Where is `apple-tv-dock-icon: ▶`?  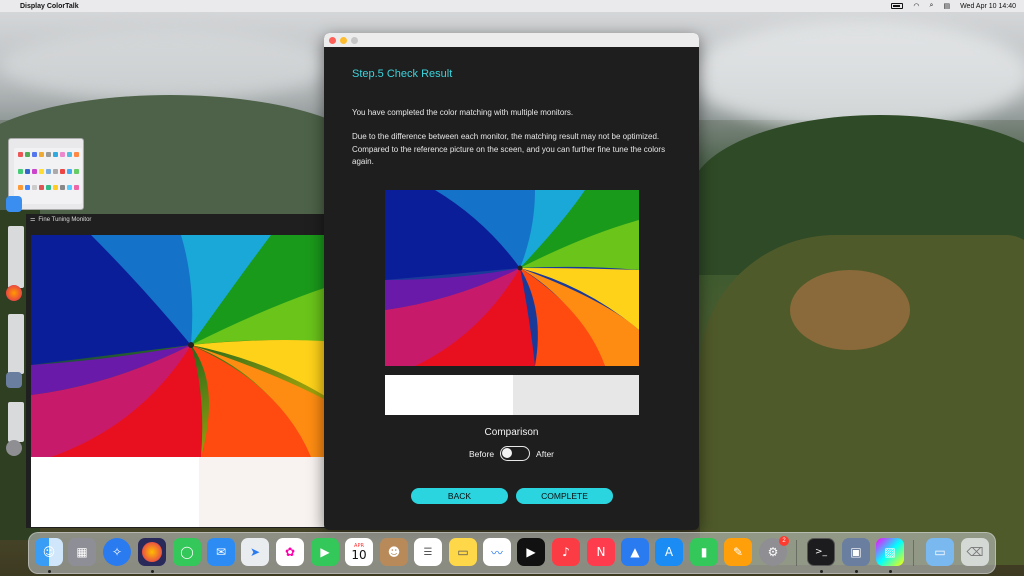 apple-tv-dock-icon: ▶ is located at coordinates (531, 552).